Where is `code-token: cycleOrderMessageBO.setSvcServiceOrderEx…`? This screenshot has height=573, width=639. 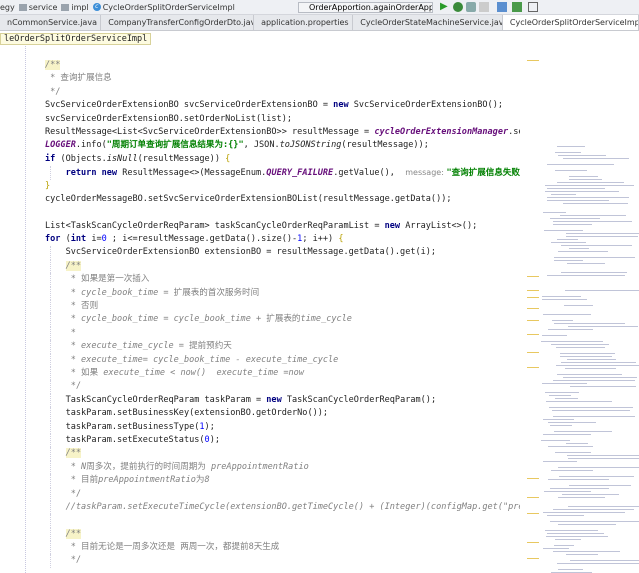 code-token: cycleOrderMessageBO.setSvcServiceOrderEx… is located at coordinates (248, 198).